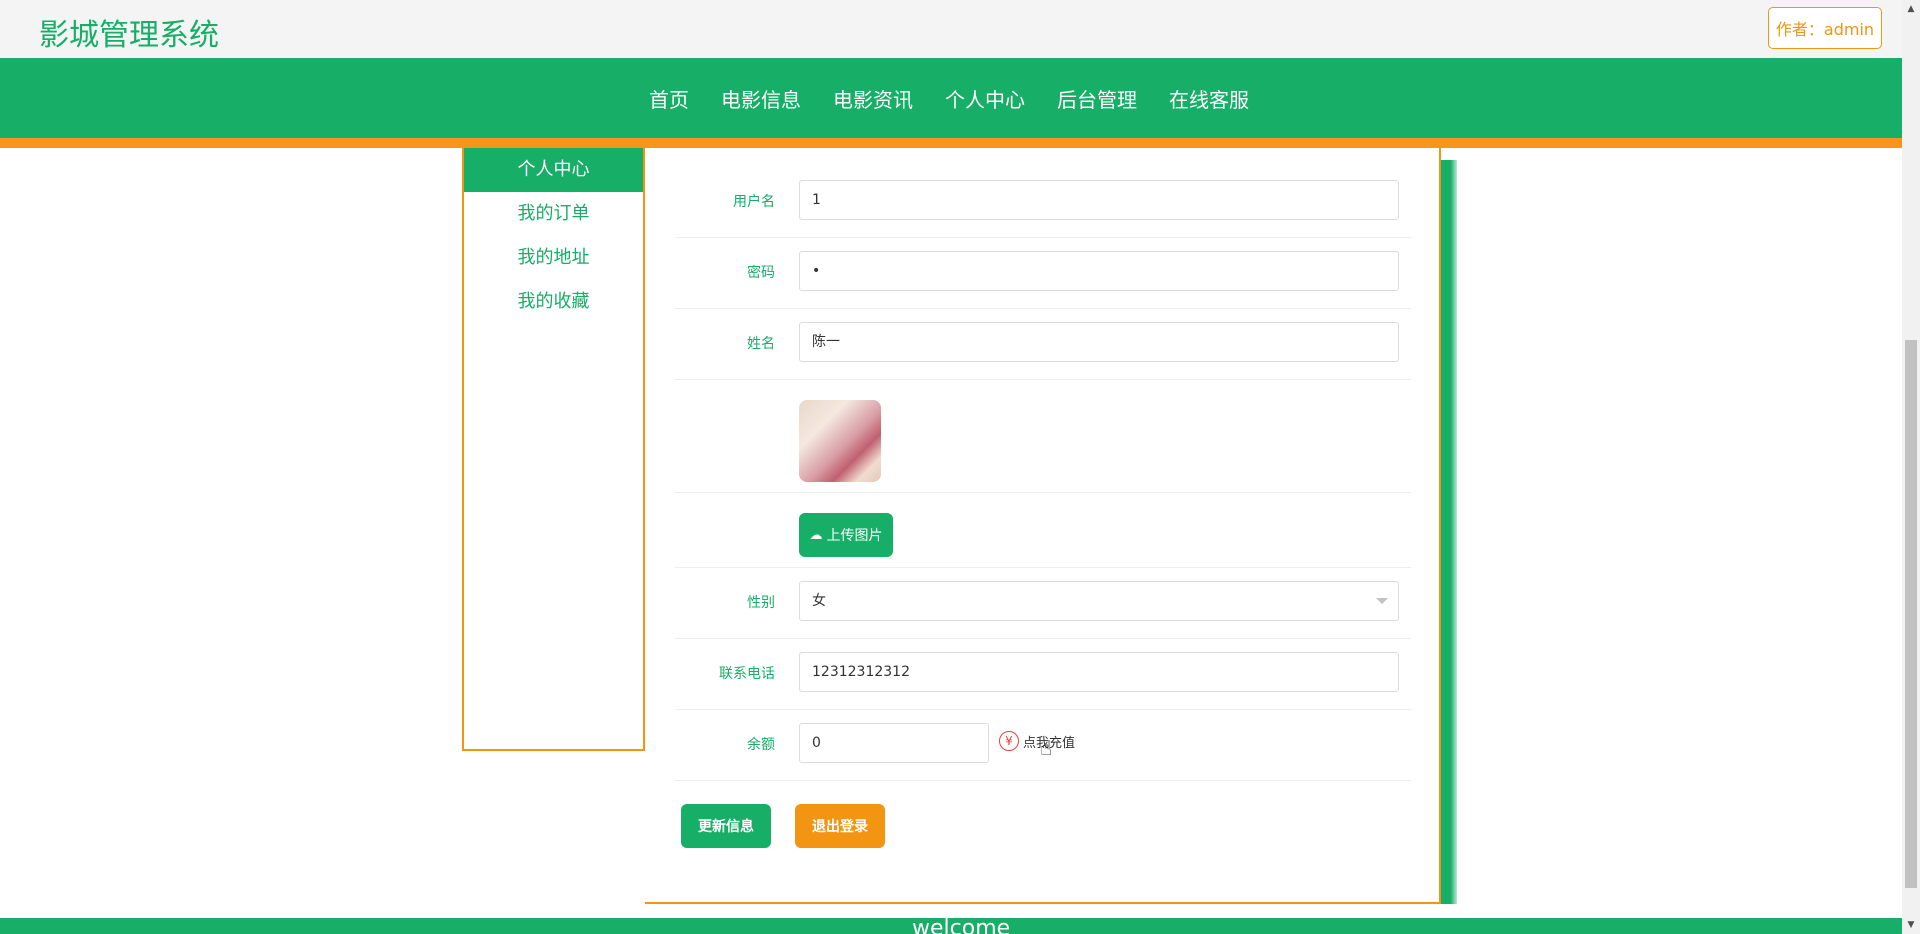 The image size is (1920, 934). Describe the element at coordinates (553, 170) in the screenshot. I see `sidebar-item-personal-center: 个人中心` at that location.